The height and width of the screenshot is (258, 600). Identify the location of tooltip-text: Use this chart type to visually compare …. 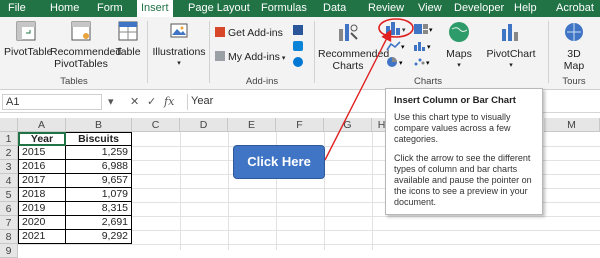
(452, 128).